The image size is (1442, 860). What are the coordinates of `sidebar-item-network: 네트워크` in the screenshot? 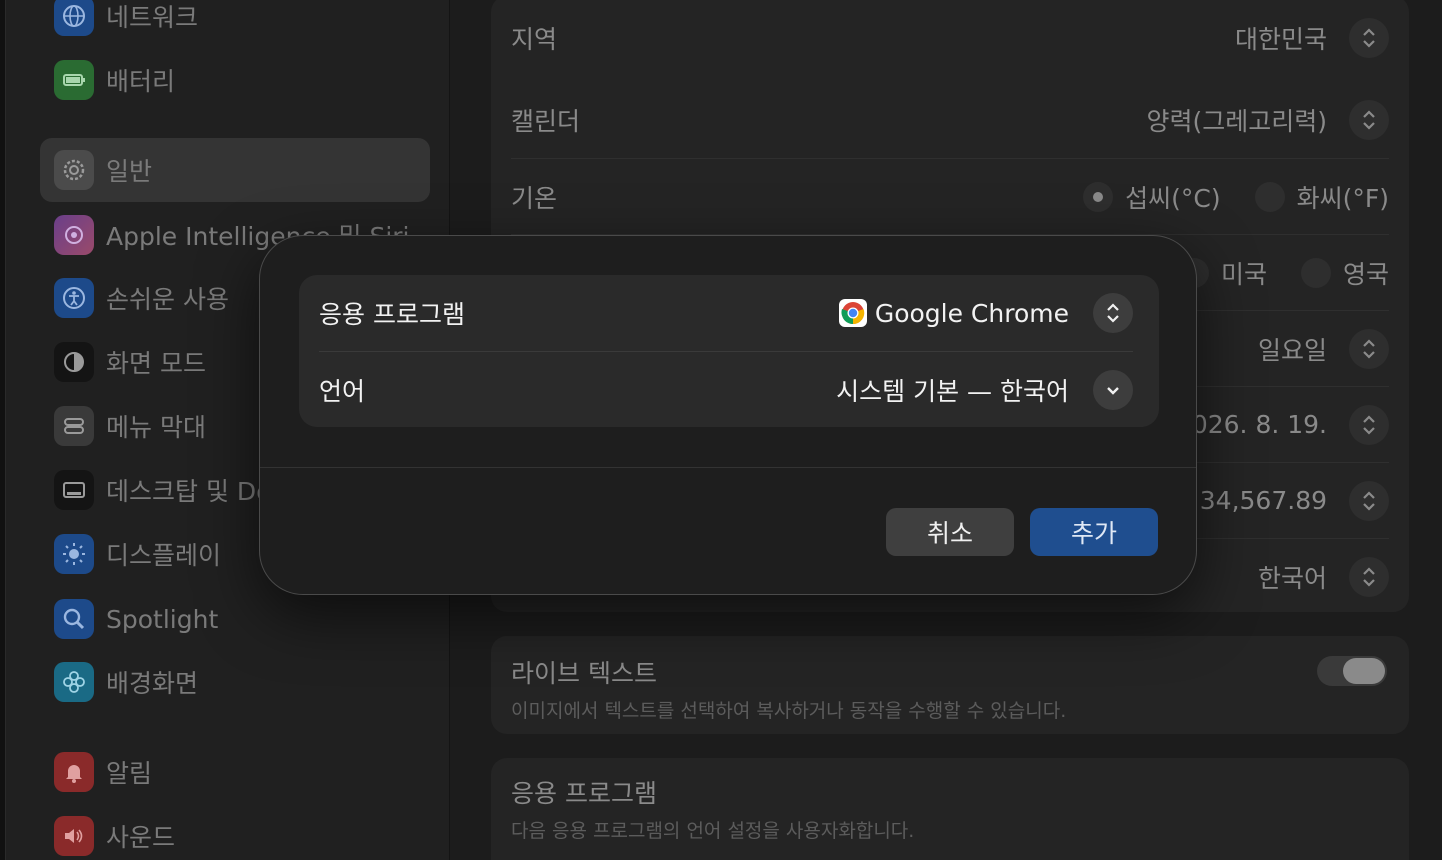 It's located at (235, 24).